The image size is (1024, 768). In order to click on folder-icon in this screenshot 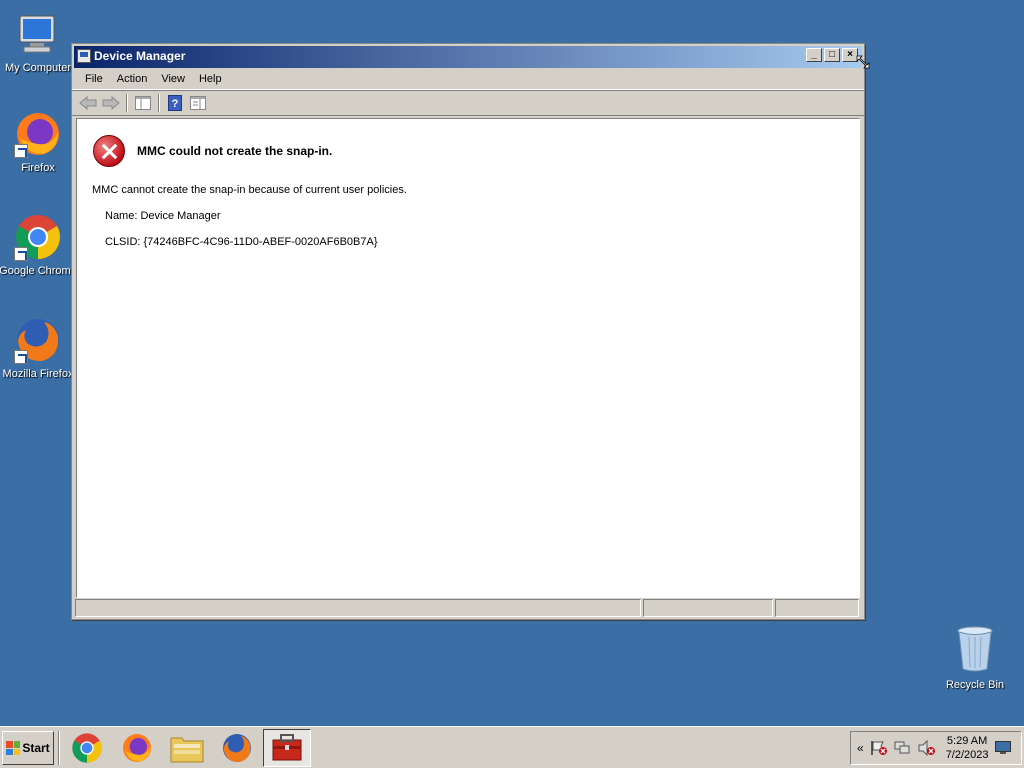, I will do `click(187, 750)`.